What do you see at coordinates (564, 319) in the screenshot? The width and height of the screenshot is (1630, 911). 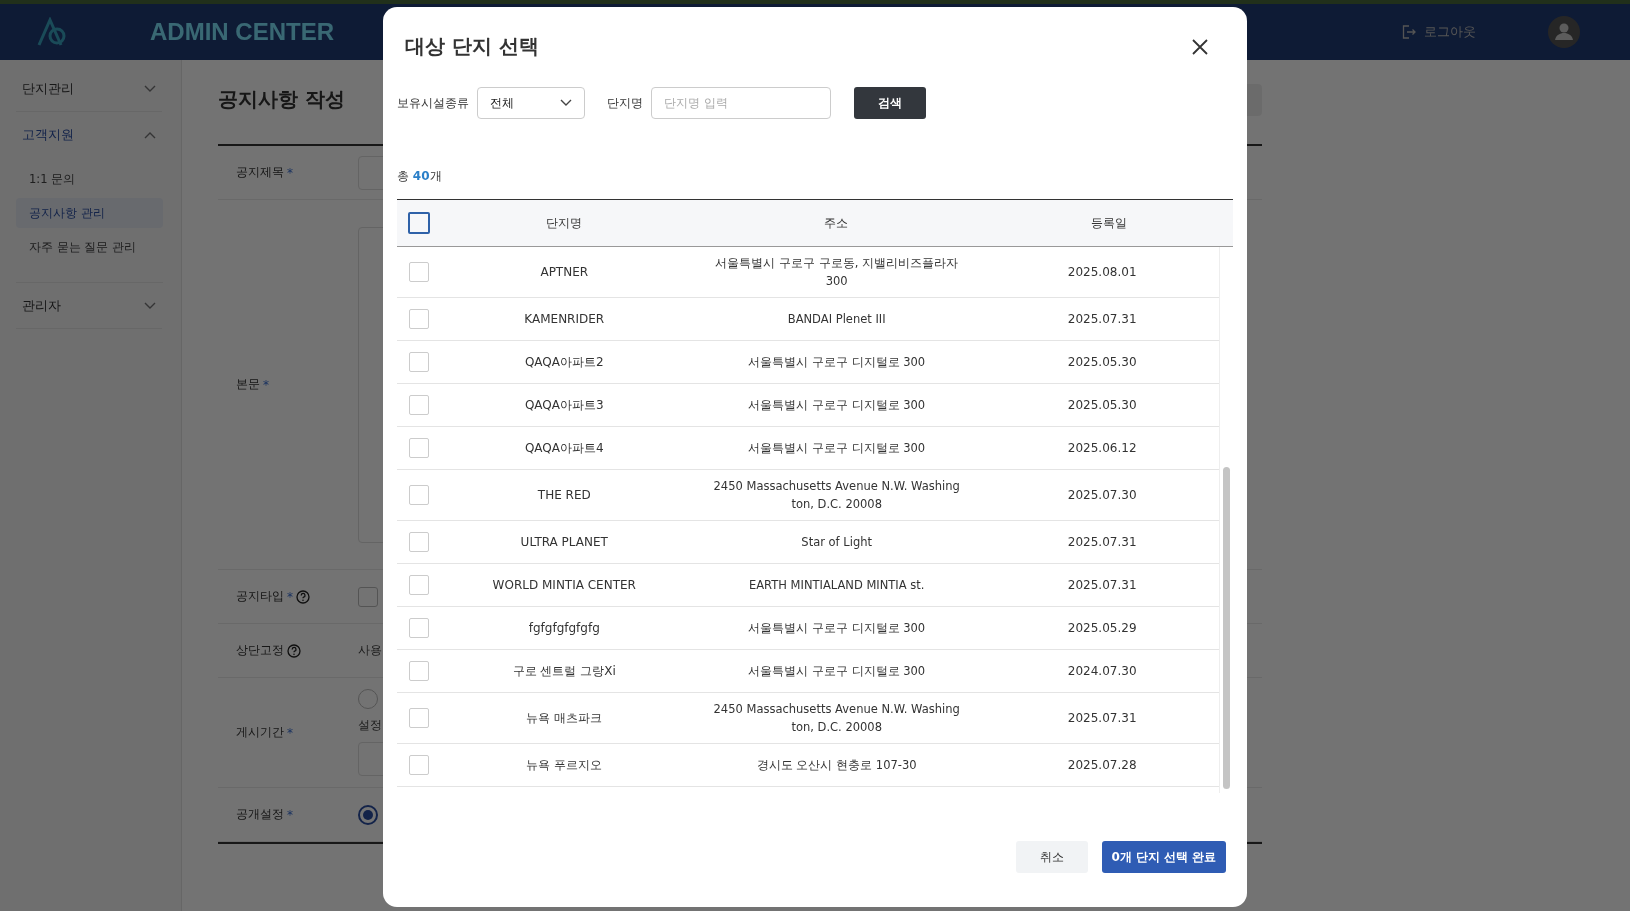 I see `table-cell: KAMENRIDER` at bounding box center [564, 319].